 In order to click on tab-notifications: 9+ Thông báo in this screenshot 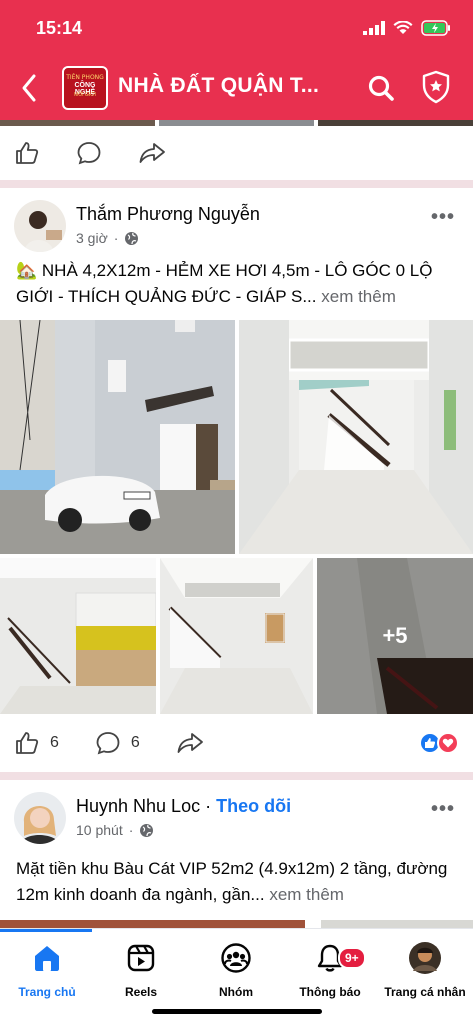, I will do `click(330, 970)`.